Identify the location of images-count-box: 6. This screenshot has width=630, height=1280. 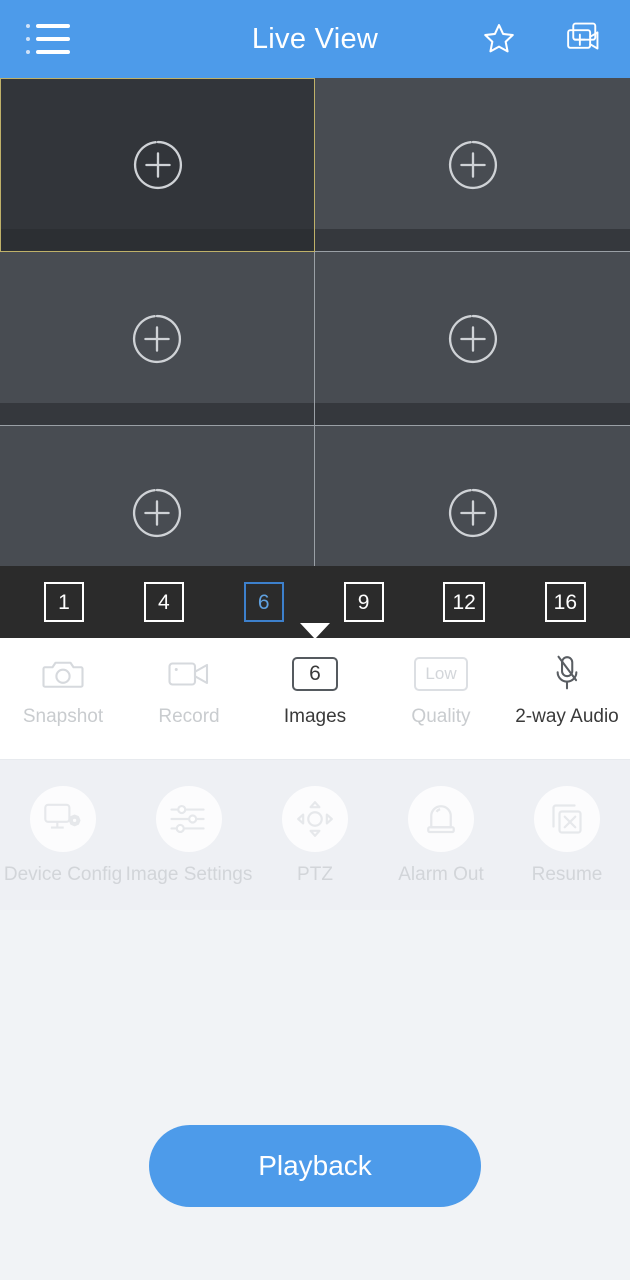
(315, 674).